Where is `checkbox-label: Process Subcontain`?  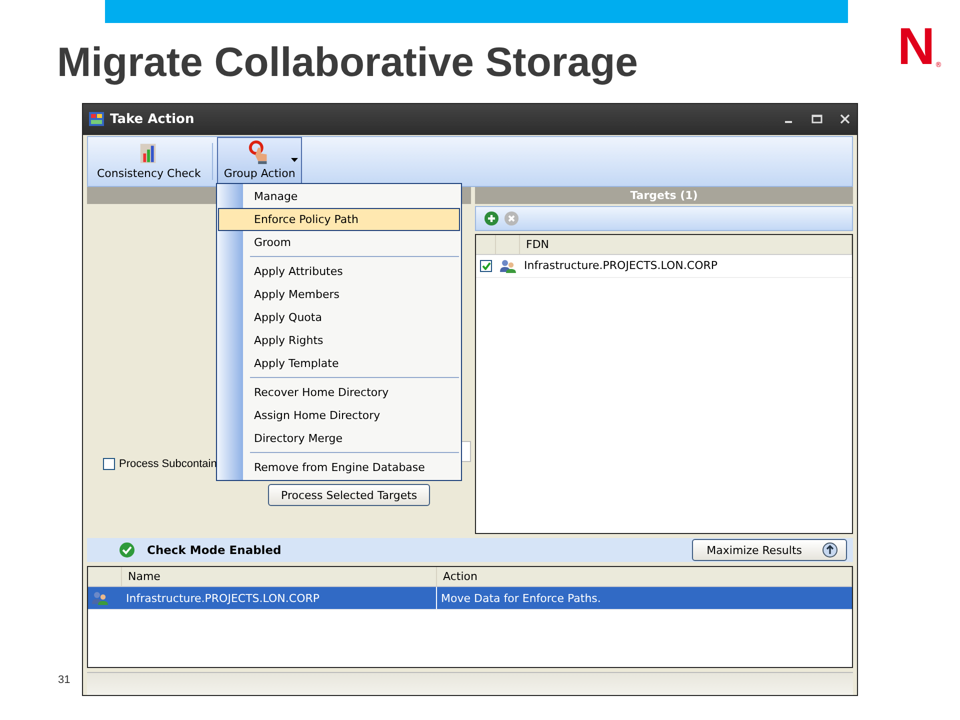
checkbox-label: Process Subcontain is located at coordinates (168, 464).